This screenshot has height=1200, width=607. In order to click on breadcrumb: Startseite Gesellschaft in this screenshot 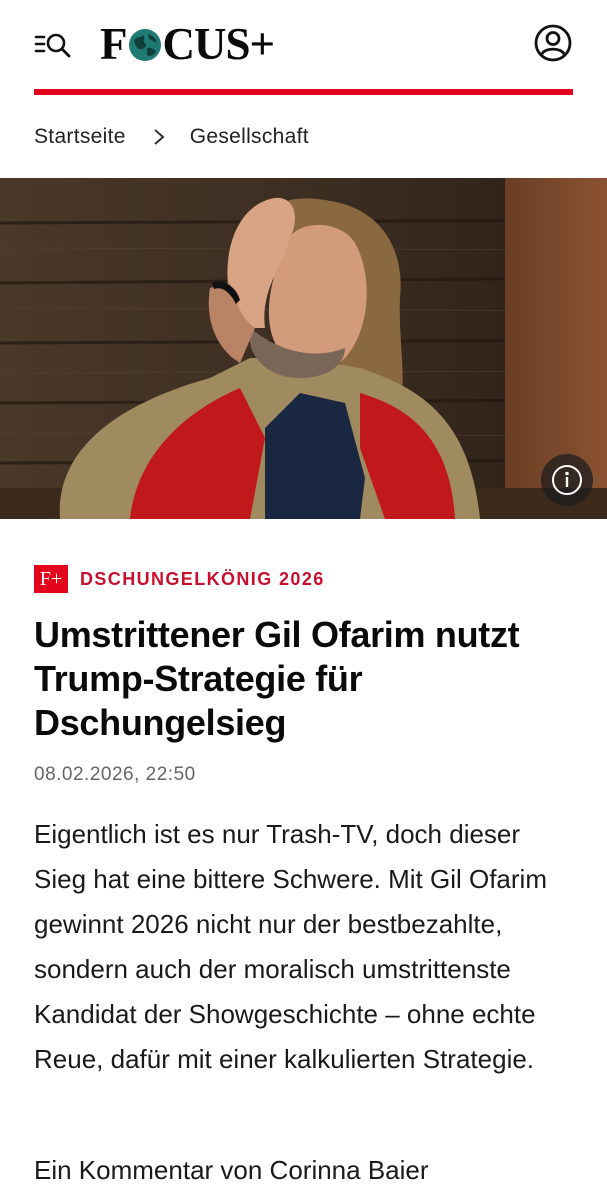, I will do `click(303, 136)`.